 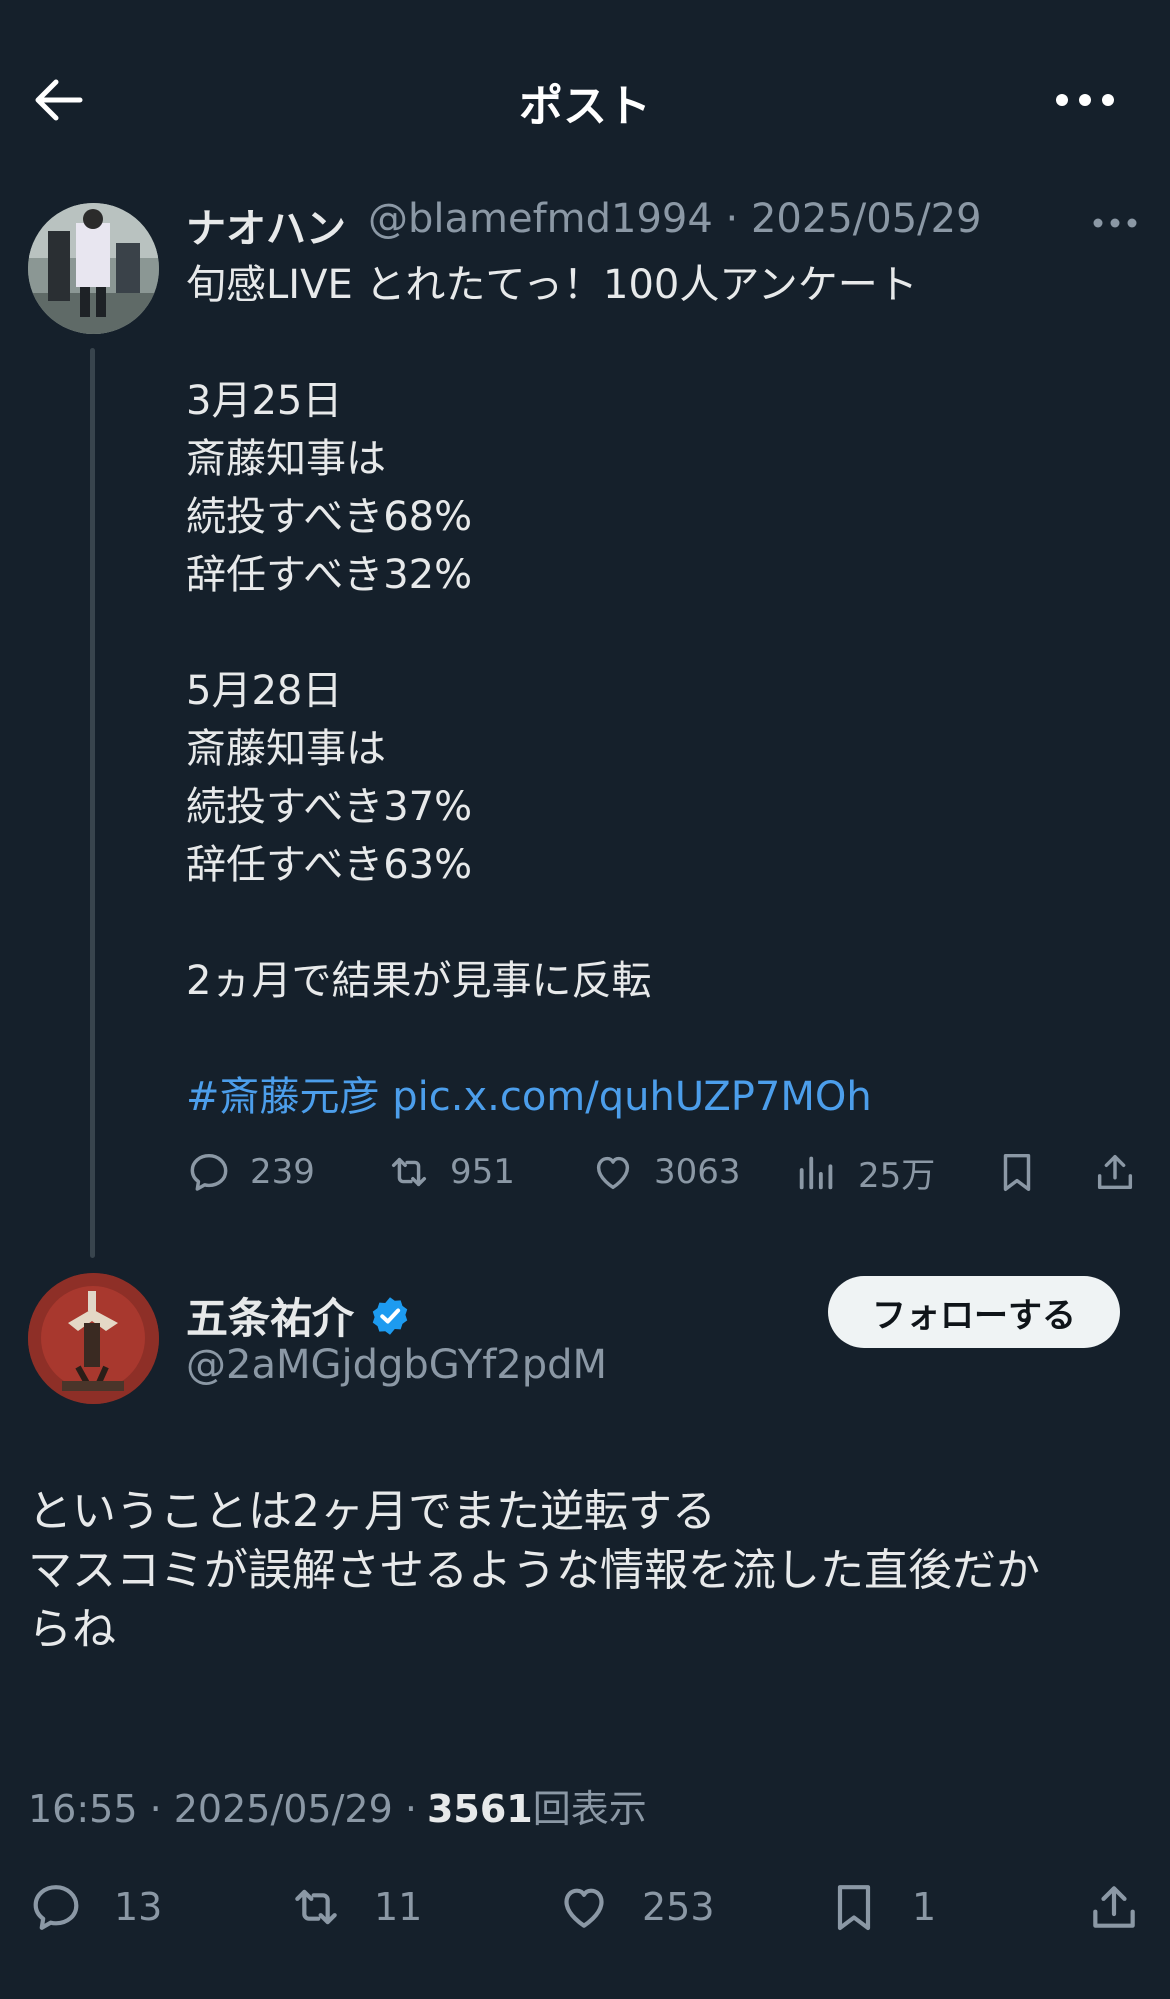 I want to click on reply-view-count: 3561, so click(x=479, y=1809).